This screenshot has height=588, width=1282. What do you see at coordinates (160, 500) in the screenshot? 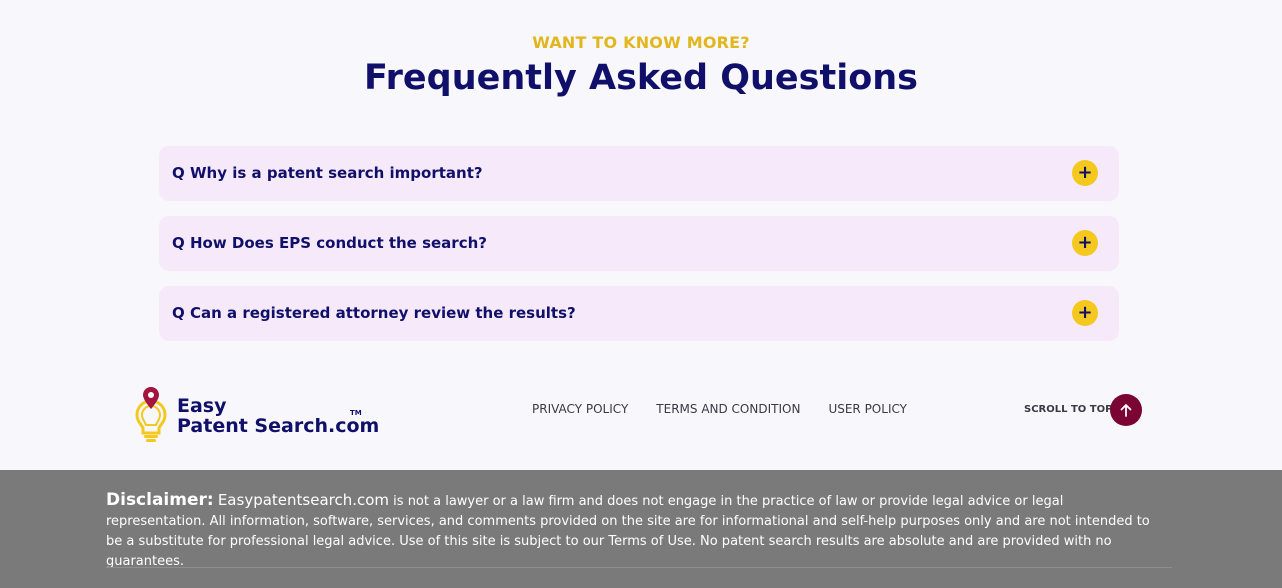
I see `disclaimer-label: Disclaimer:` at bounding box center [160, 500].